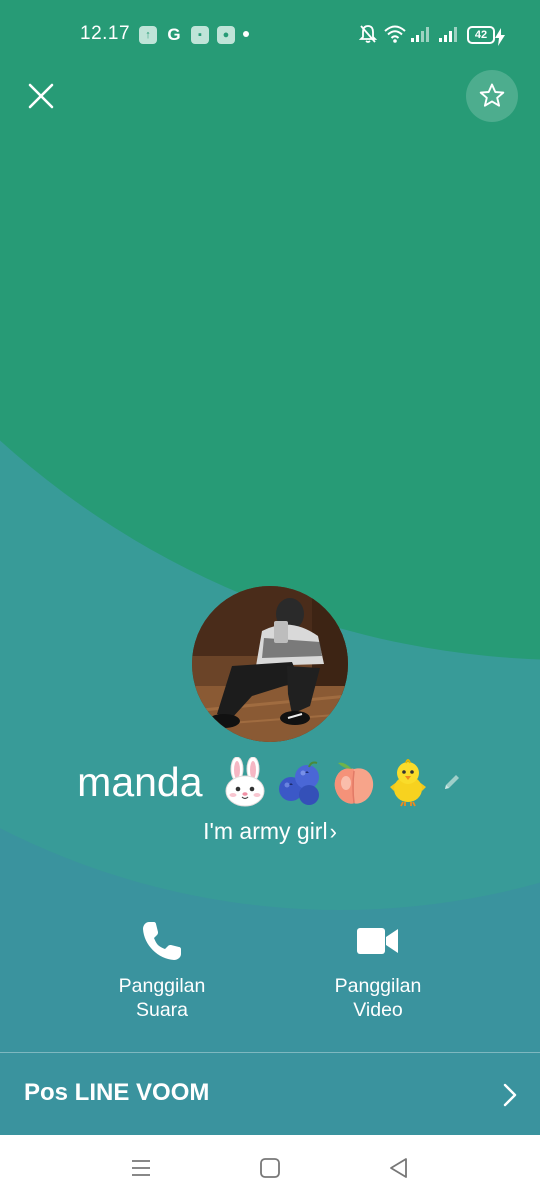 Image resolution: width=540 pixels, height=1200 pixels. Describe the element at coordinates (354, 783) in the screenshot. I see `peach-icon` at that location.